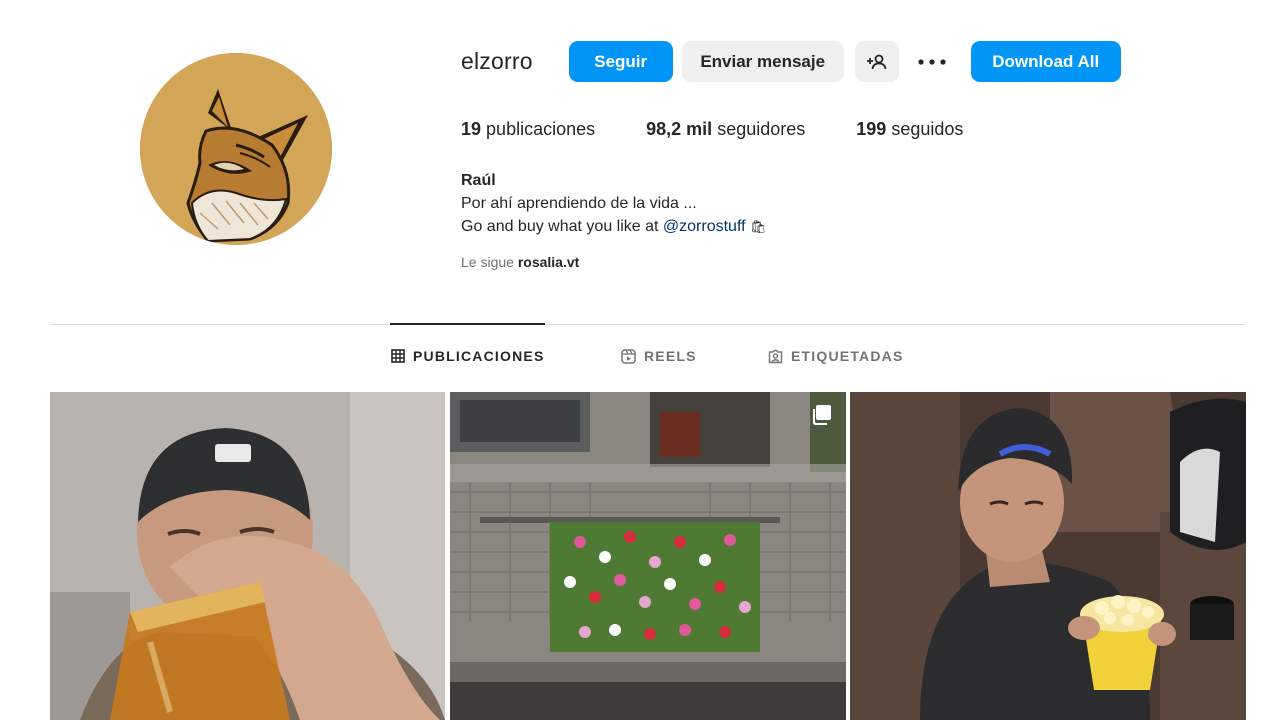 This screenshot has width=1280, height=720. I want to click on posts-stat: 19 publicaciones, so click(528, 129).